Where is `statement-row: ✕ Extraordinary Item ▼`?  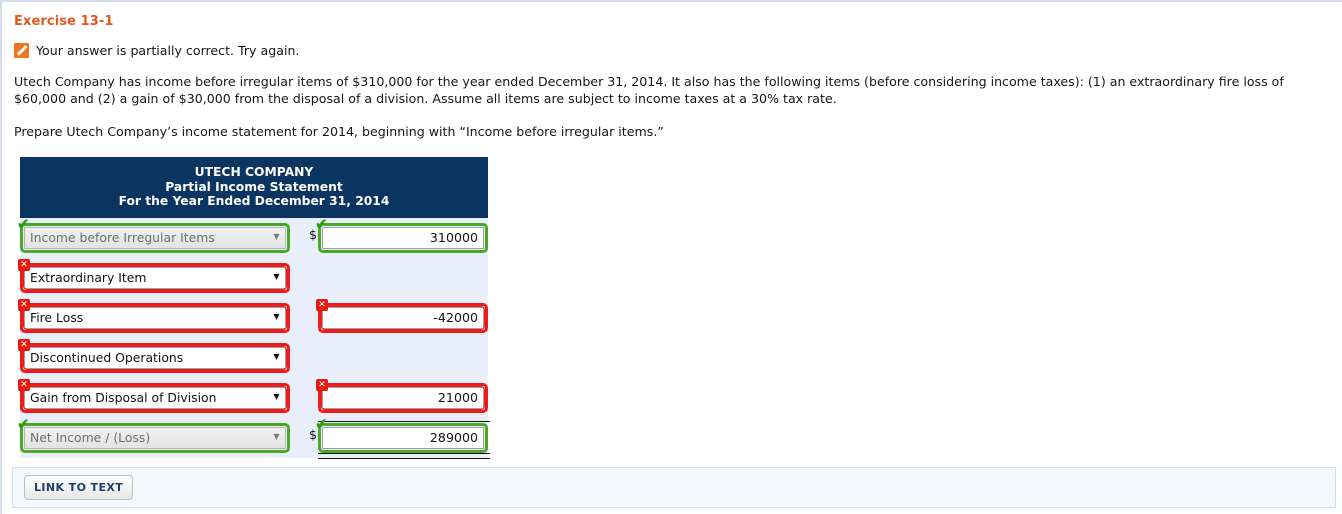
statement-row: ✕ Extraordinary Item ▼ is located at coordinates (253, 278).